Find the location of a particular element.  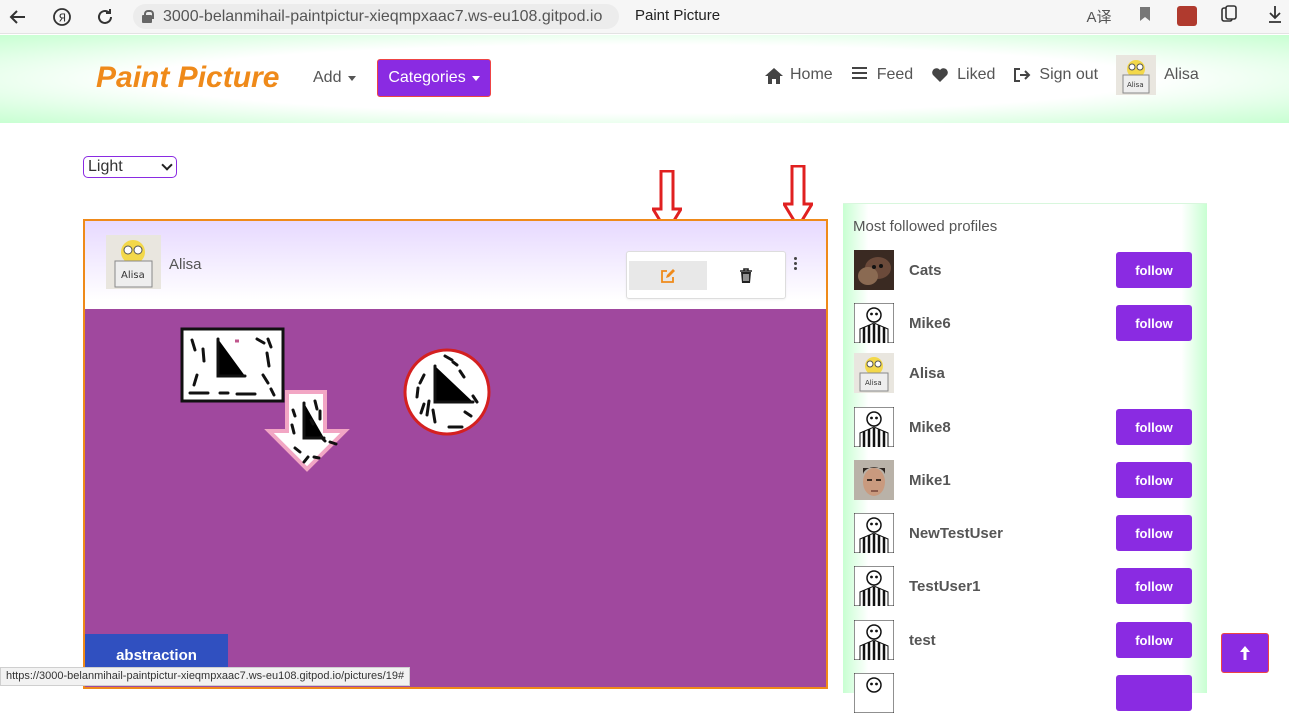

profile-name: Mike6 is located at coordinates (930, 323).